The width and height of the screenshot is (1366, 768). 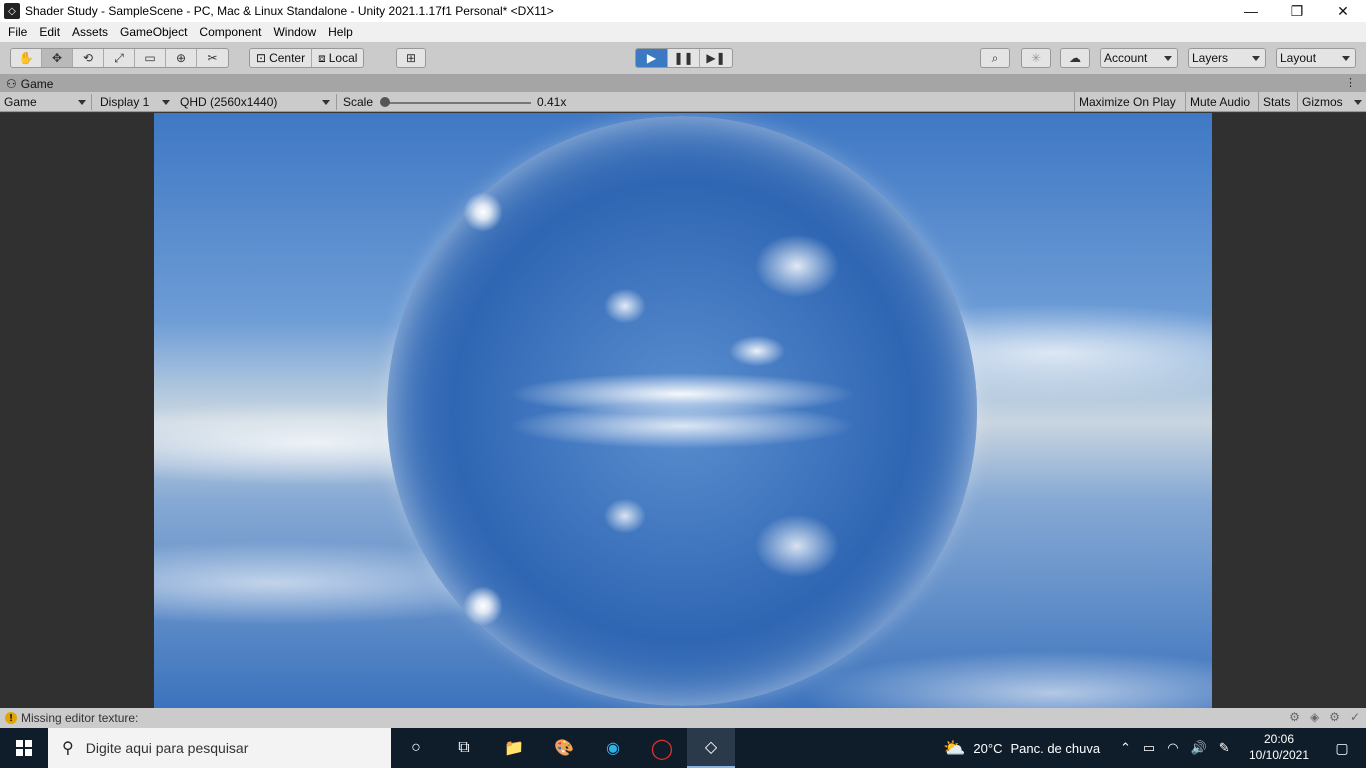 I want to click on display-dropdown: Display 1, so click(x=137, y=102).